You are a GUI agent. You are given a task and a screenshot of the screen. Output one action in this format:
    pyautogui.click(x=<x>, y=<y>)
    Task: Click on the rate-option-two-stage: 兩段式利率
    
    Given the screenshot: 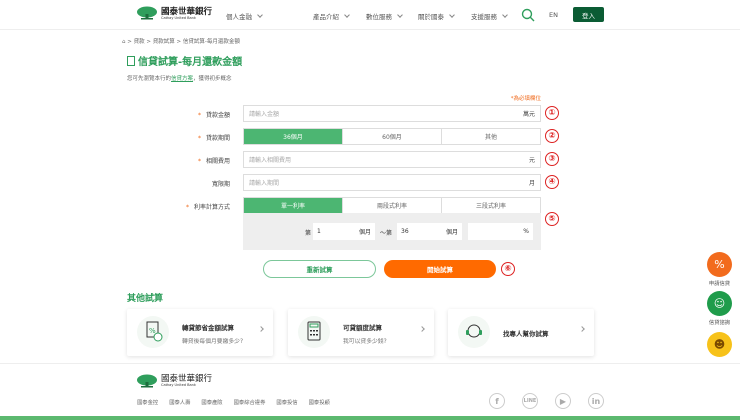 What is the action you would take?
    pyautogui.click(x=391, y=205)
    